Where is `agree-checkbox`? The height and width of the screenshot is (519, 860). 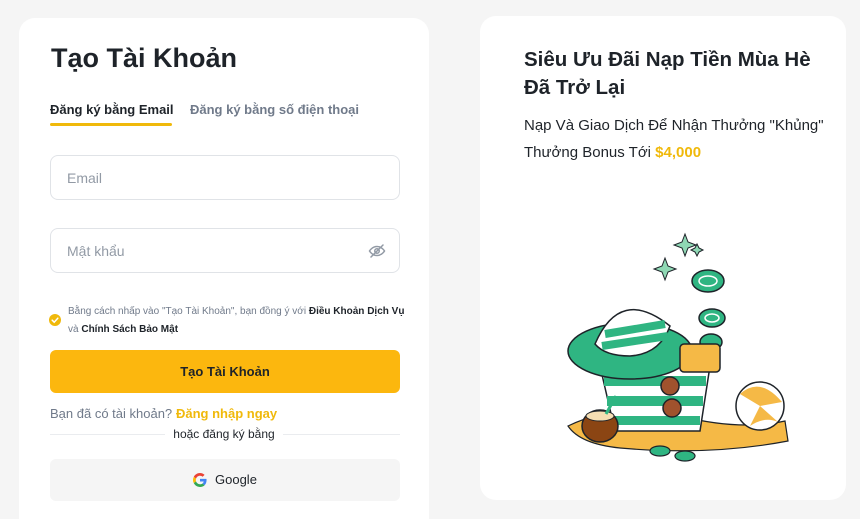 agree-checkbox is located at coordinates (55, 320).